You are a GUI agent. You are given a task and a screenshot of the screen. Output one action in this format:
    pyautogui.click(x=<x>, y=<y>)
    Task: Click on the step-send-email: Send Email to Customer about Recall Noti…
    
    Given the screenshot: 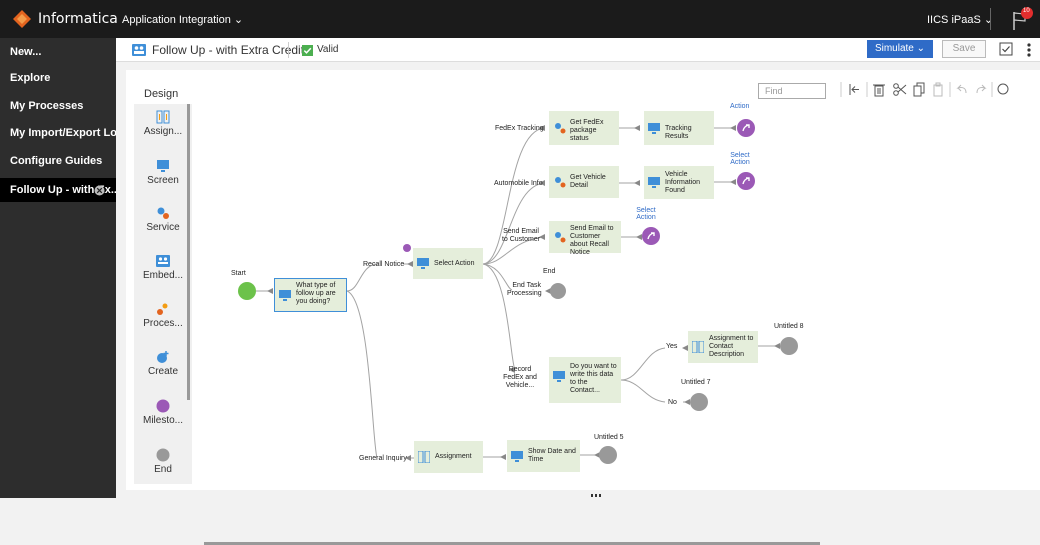 What is the action you would take?
    pyautogui.click(x=585, y=238)
    